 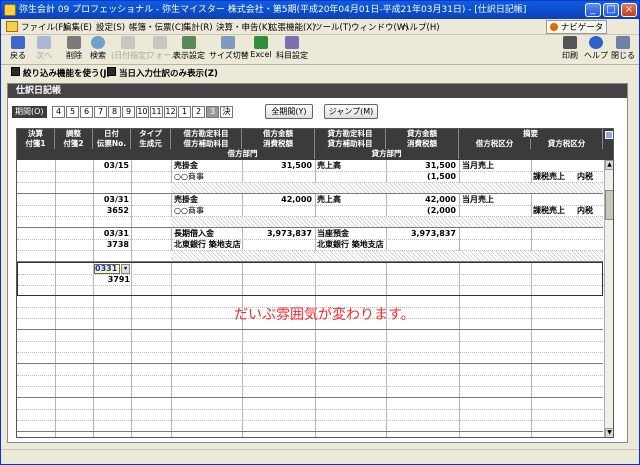 What do you see at coordinates (609, 165) in the screenshot?
I see `scroll-up-icon: ▲` at bounding box center [609, 165].